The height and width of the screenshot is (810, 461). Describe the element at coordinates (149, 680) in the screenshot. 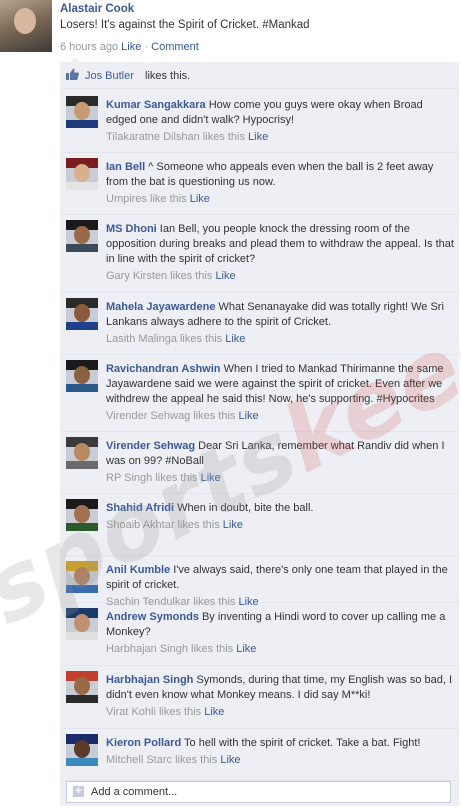

I see `commenter-name: Harbhajan Singh` at that location.